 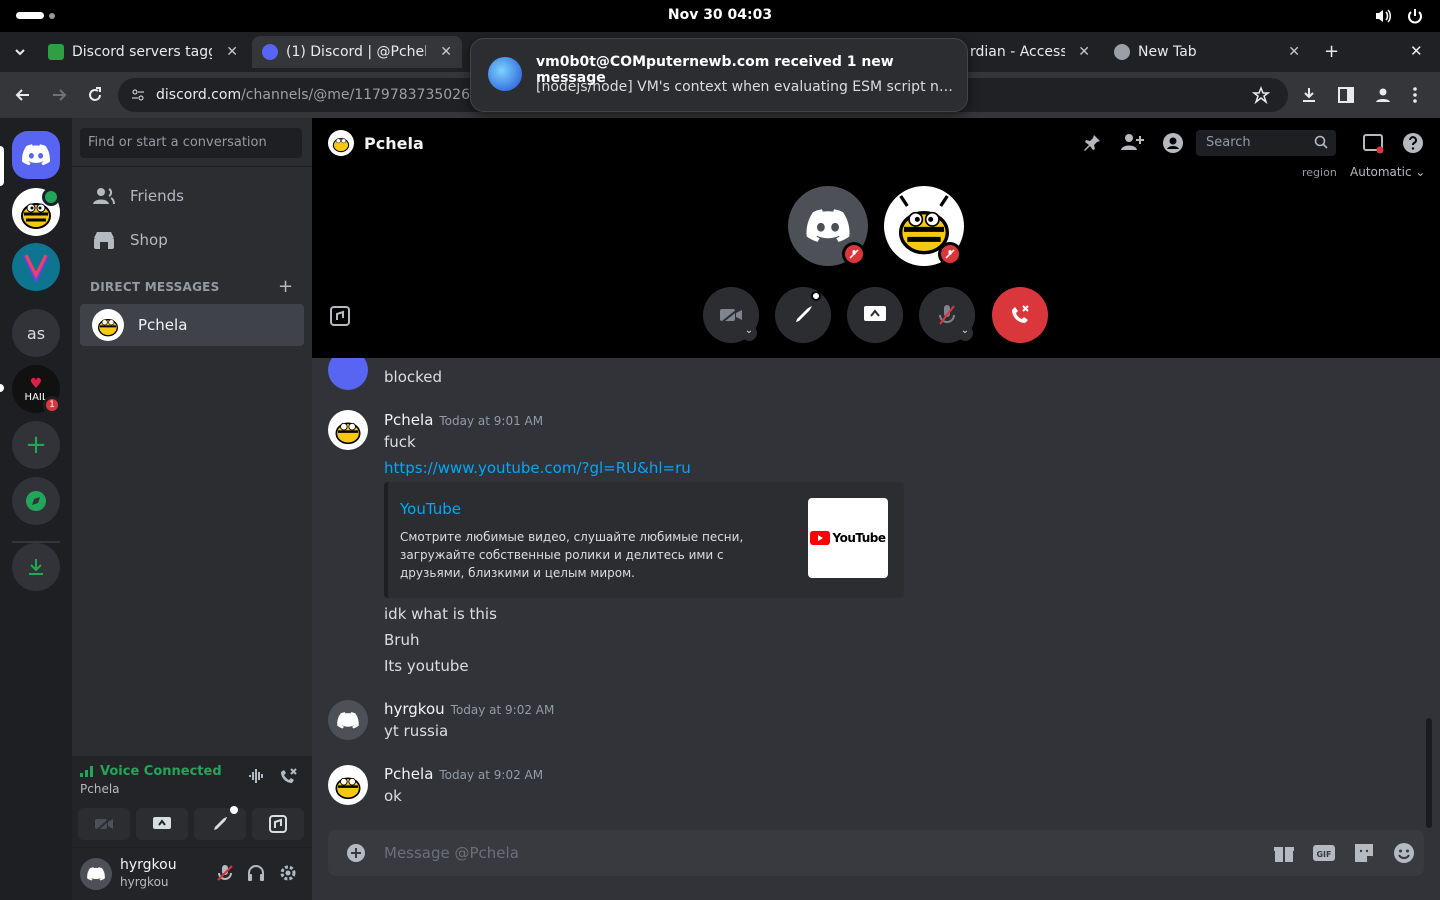 What do you see at coordinates (357, 52) in the screenshot?
I see `tab-discord-pchela: (1) Discord | @Pchela ✕` at bounding box center [357, 52].